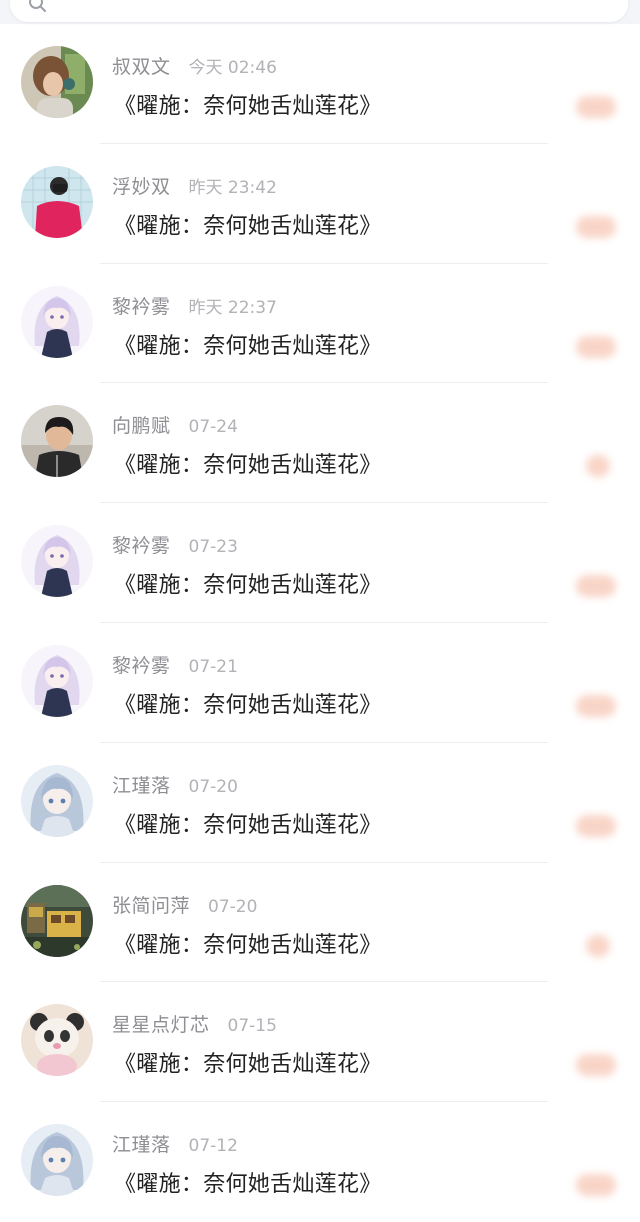  I want to click on conversation-item: 黎衿雾 07-23 《曜施：奈何她舌灿莲花》, so click(320, 563).